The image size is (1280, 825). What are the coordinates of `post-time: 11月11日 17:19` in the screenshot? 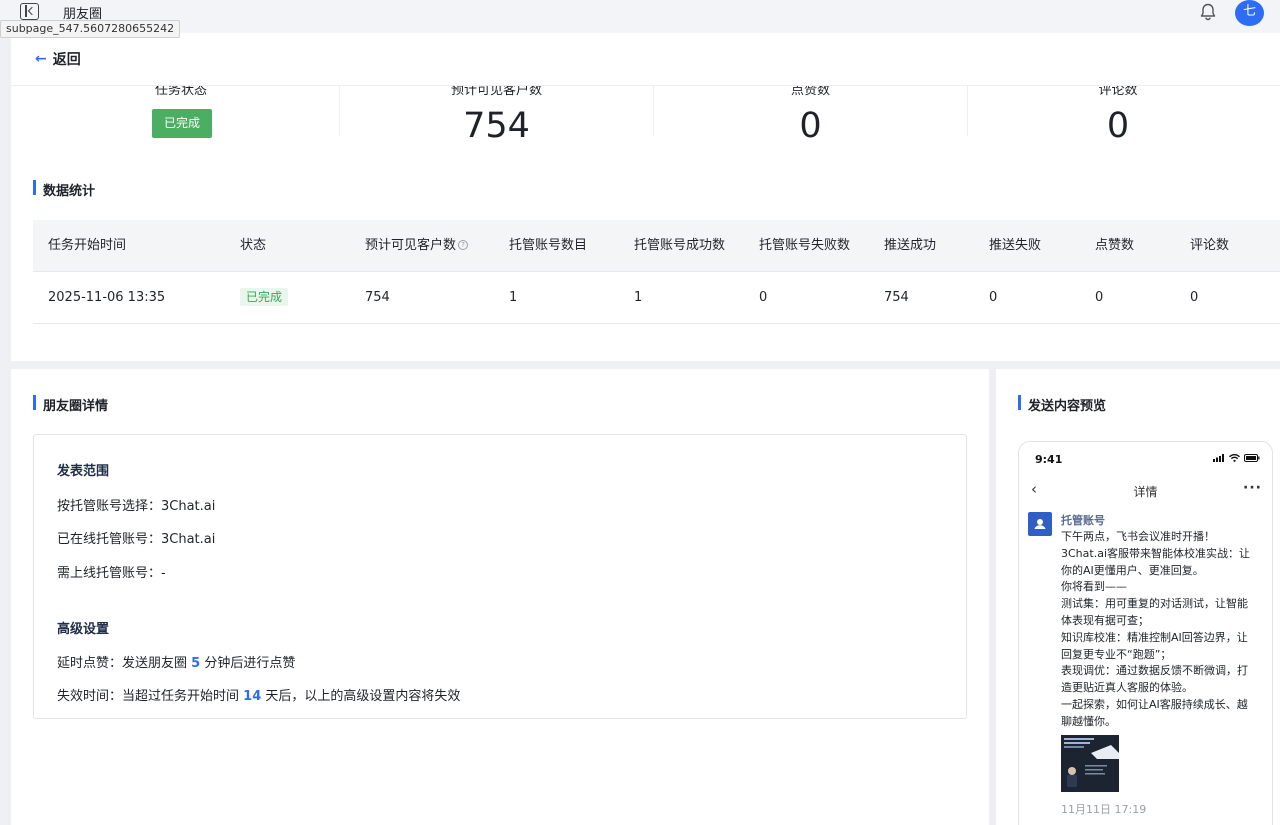 It's located at (1104, 809).